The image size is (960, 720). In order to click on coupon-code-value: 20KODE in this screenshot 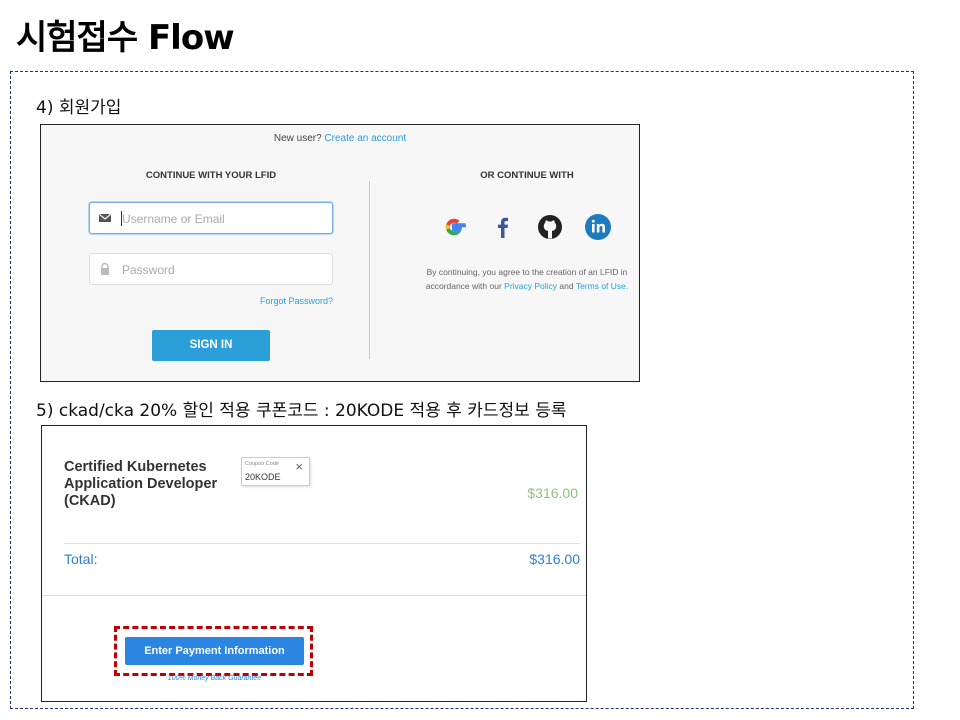, I will do `click(263, 477)`.